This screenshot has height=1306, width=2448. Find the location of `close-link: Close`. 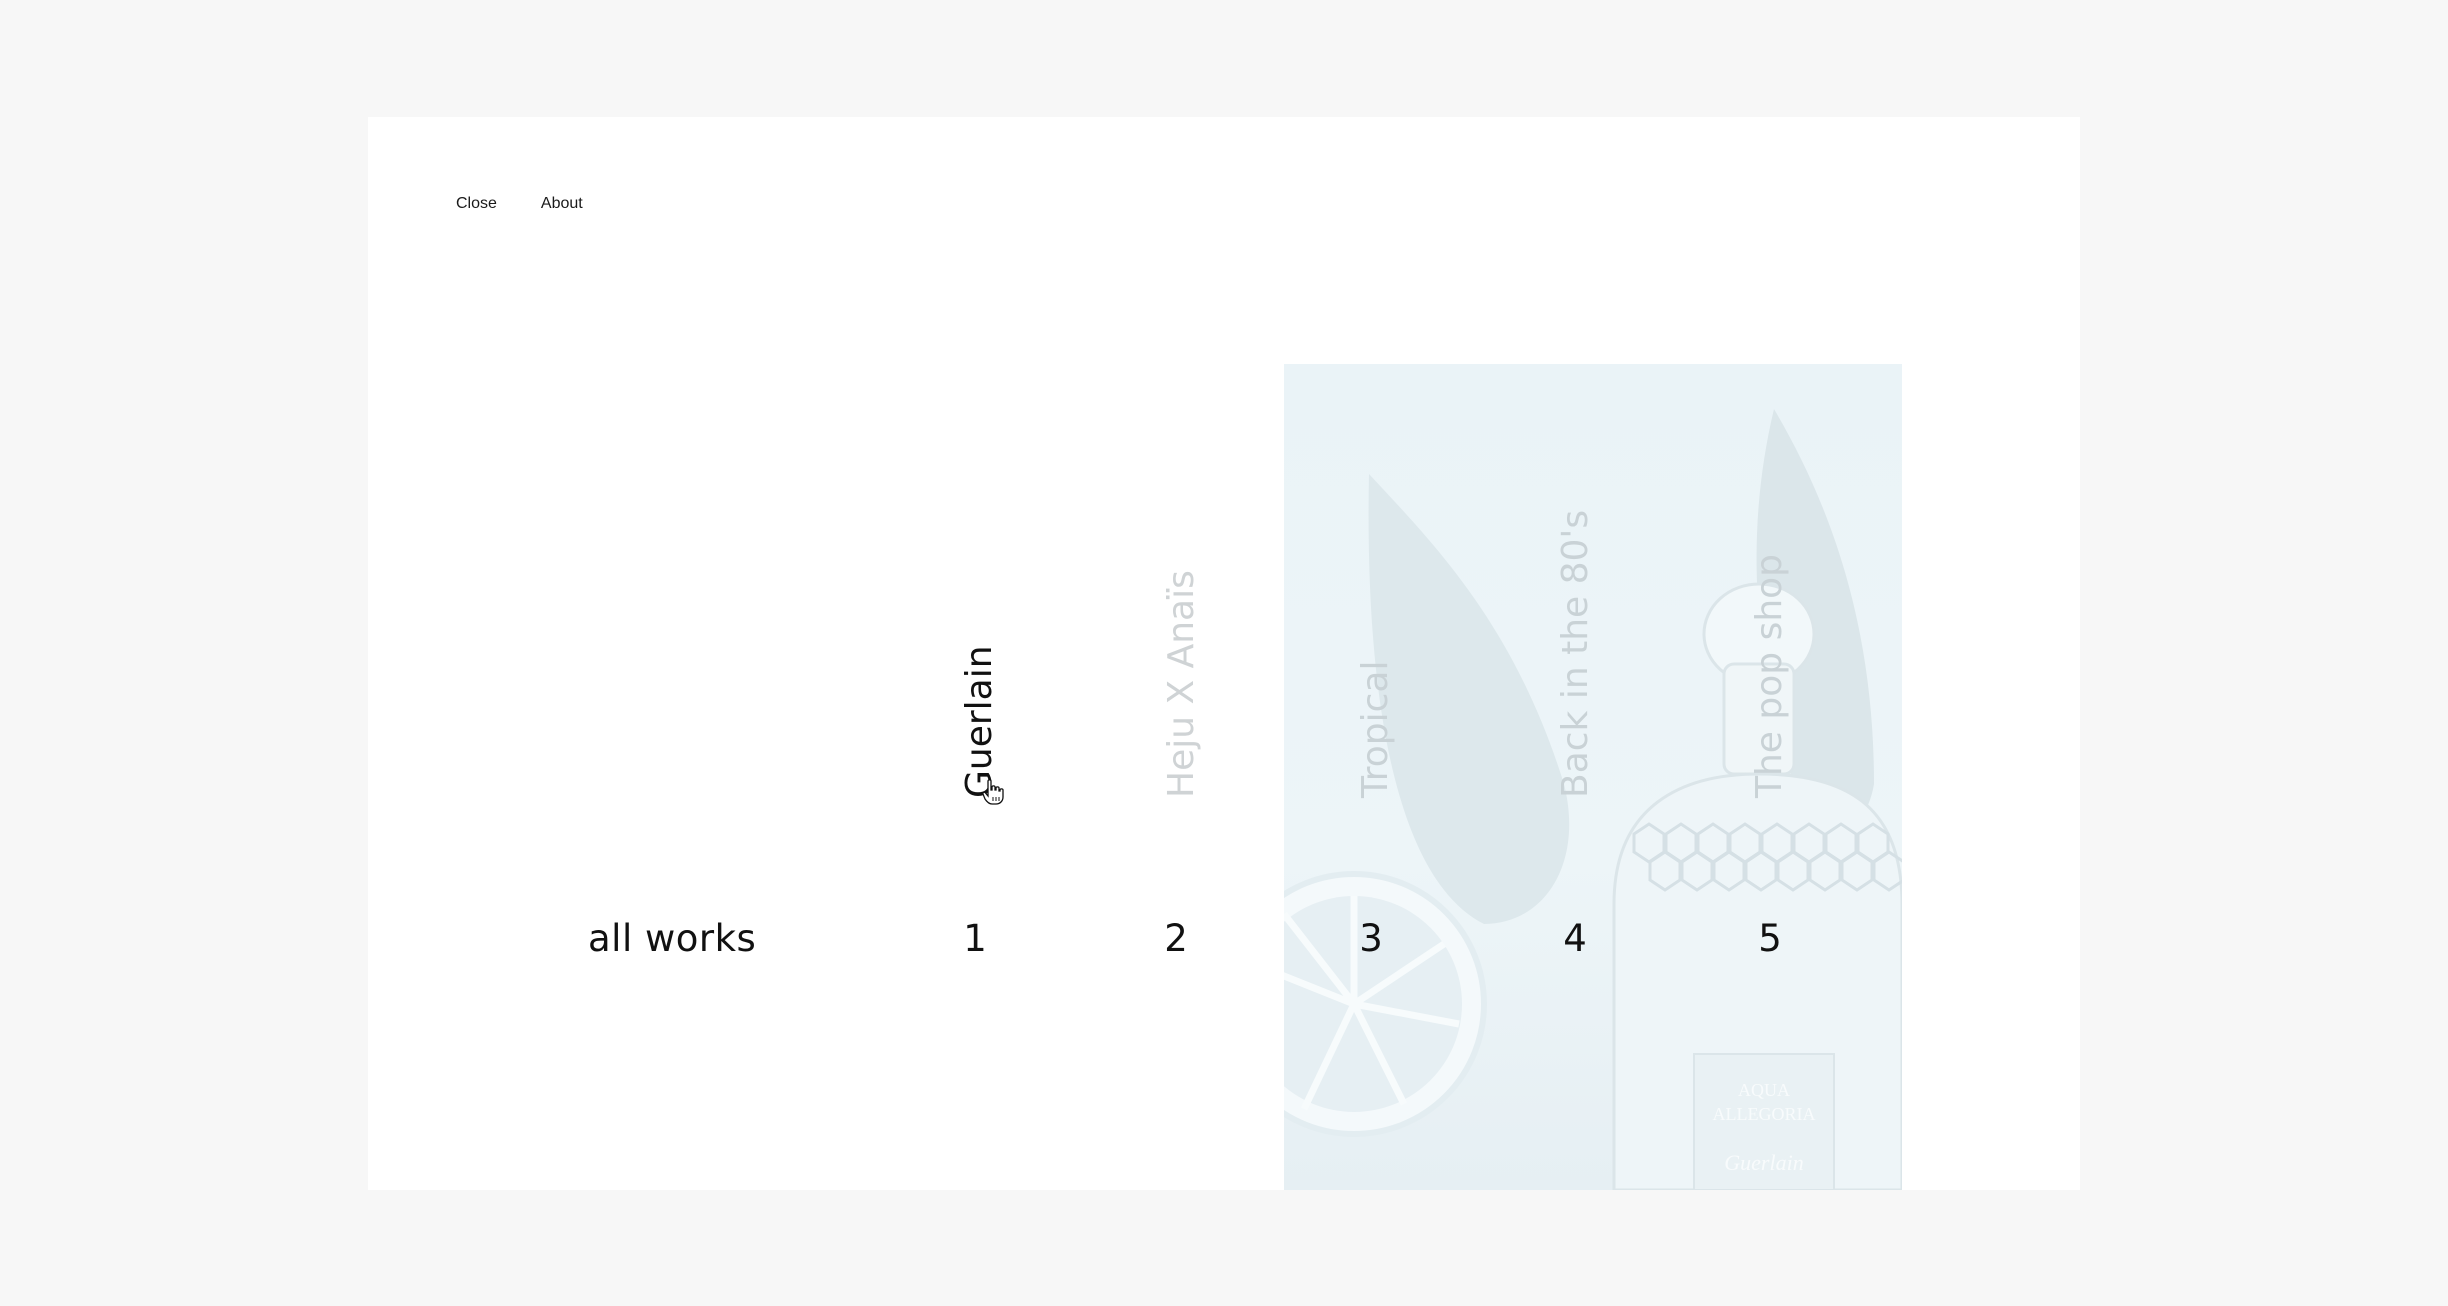

close-link: Close is located at coordinates (476, 204).